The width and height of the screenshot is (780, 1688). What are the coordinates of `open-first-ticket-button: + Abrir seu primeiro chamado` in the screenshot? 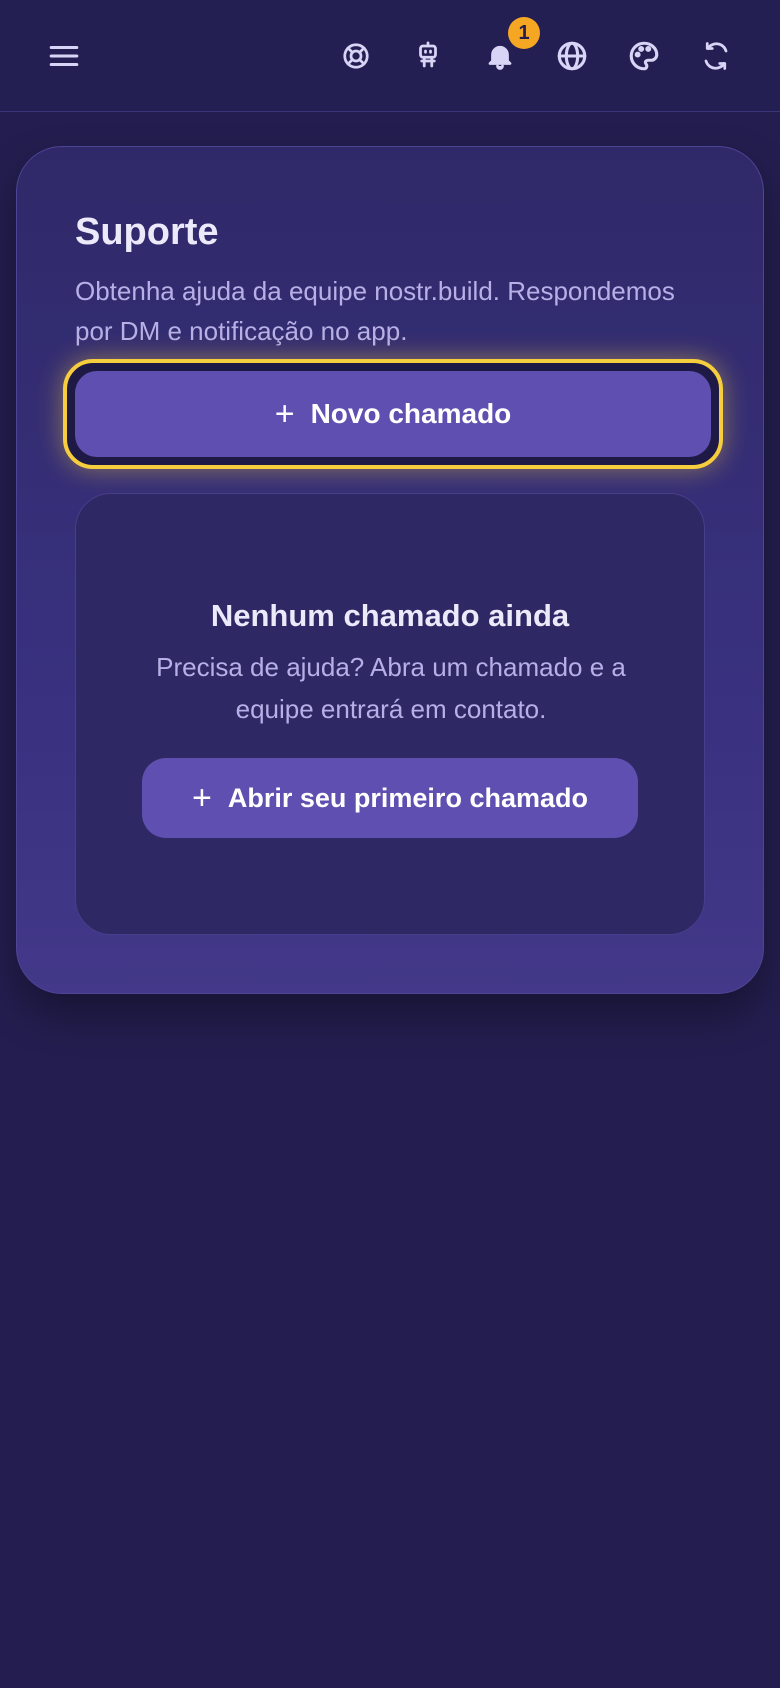 It's located at (390, 798).